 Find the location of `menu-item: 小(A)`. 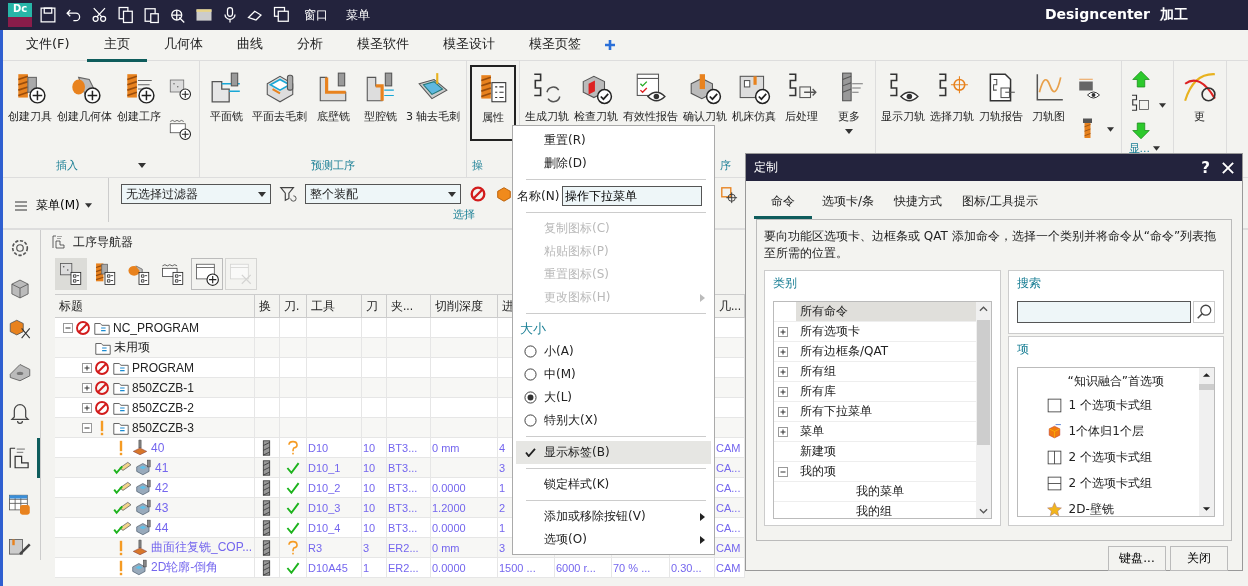

menu-item: 小(A) is located at coordinates (613, 351).